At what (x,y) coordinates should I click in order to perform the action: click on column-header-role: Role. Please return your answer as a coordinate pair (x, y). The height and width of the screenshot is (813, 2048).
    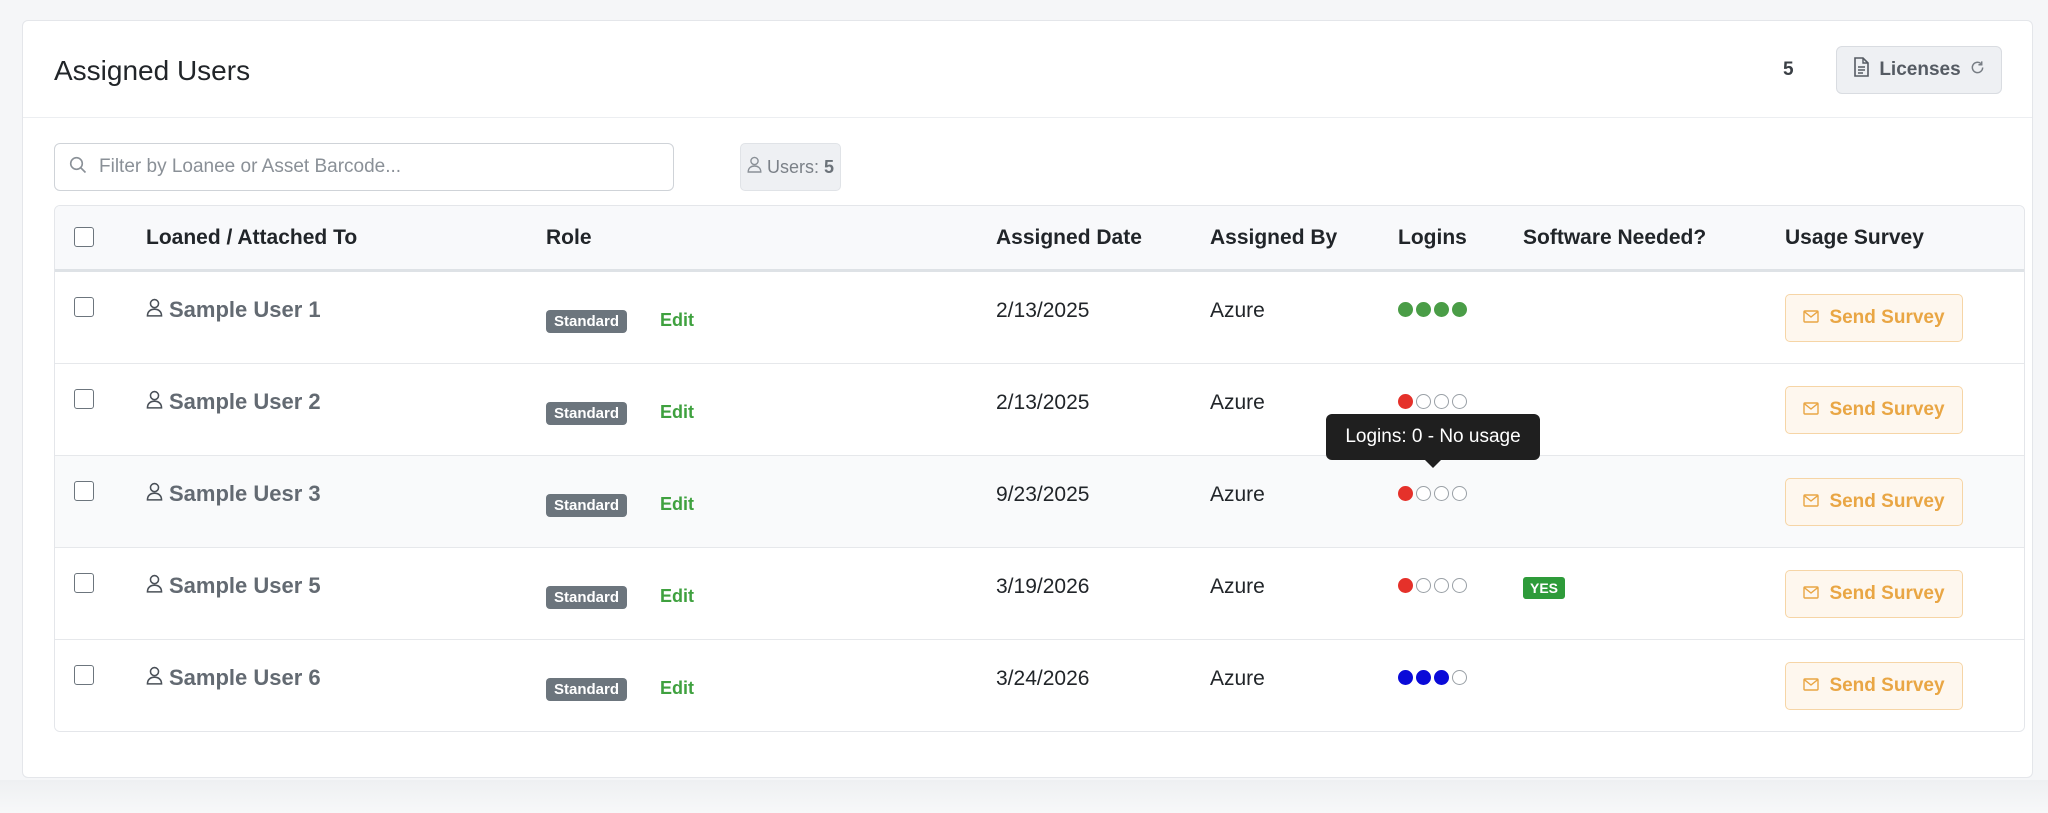
    Looking at the image, I should click on (569, 238).